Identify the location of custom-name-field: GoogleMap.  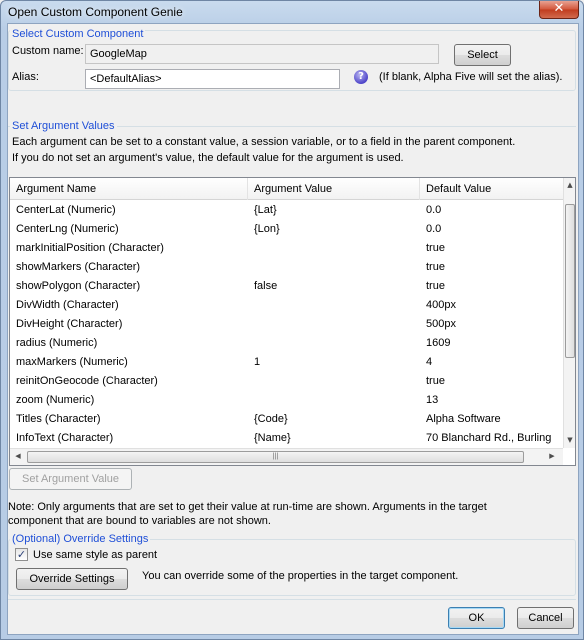
(262, 54).